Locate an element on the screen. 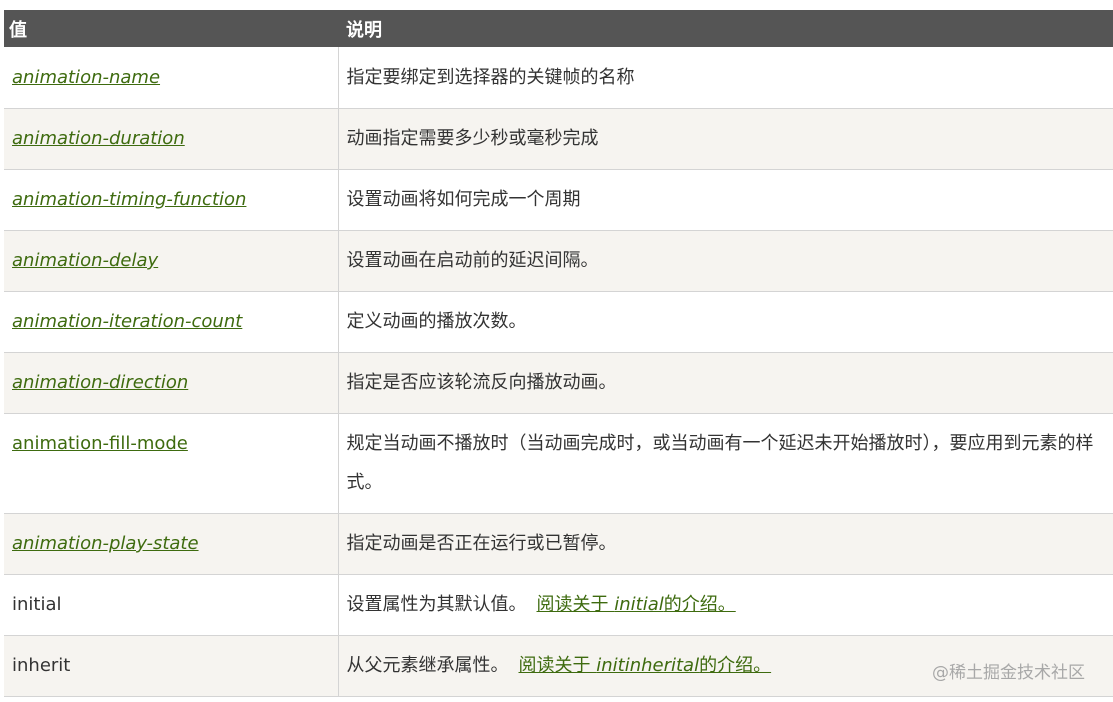 This screenshot has width=1113, height=702. property-description: 指定要绑定到选择器的关键帧的名称 is located at coordinates (725, 78).